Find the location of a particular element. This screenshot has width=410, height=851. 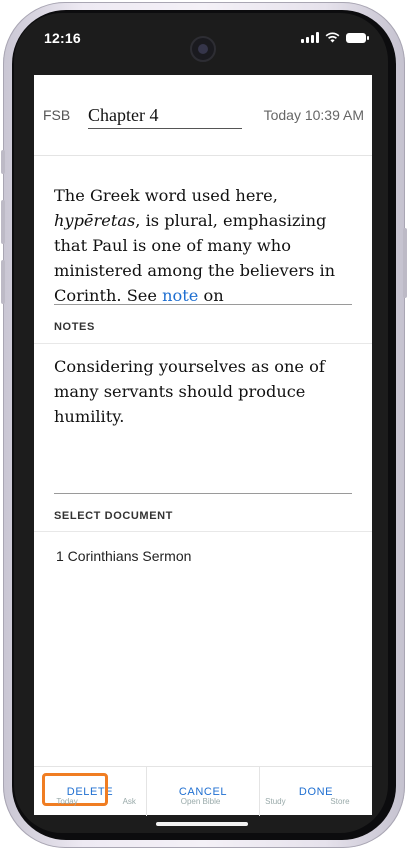

side-button is located at coordinates (3, 162).